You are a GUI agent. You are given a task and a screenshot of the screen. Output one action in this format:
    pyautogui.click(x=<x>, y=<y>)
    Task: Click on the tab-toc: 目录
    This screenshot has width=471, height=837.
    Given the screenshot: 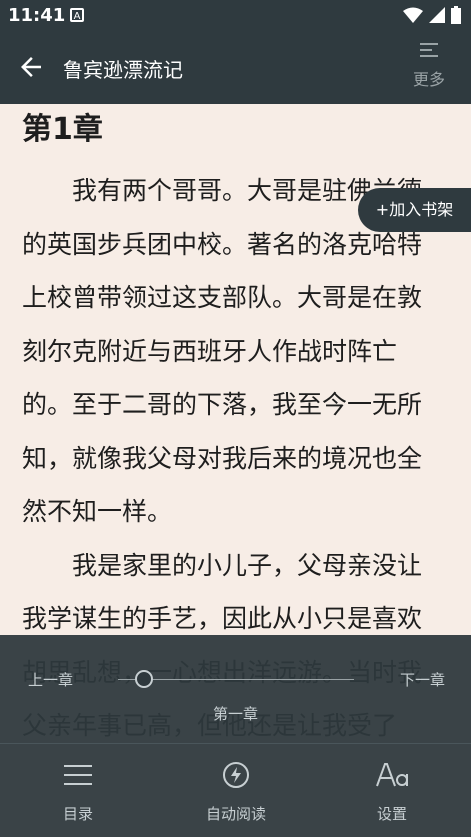 What is the action you would take?
    pyautogui.click(x=78, y=790)
    